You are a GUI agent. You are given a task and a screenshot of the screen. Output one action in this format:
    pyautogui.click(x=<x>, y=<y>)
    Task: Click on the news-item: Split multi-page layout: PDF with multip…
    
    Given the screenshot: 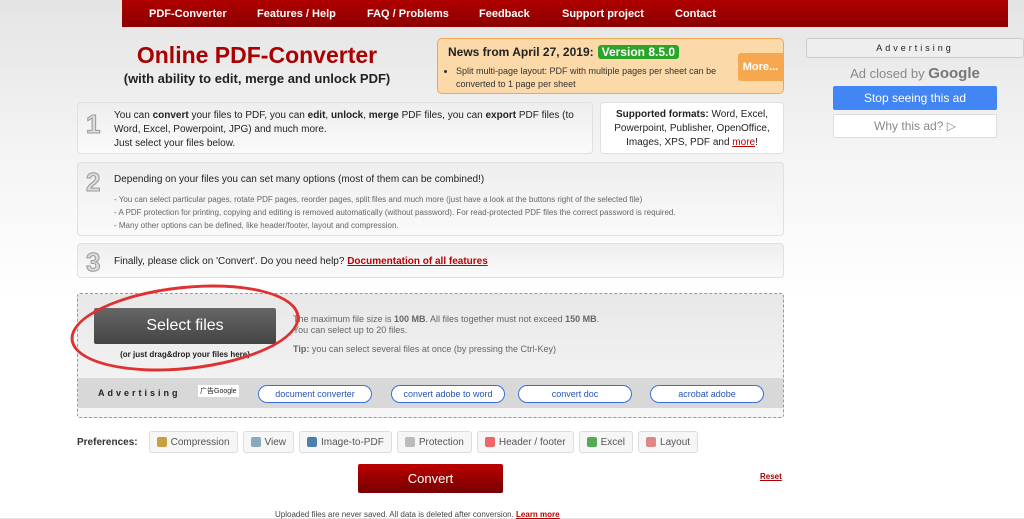 What is the action you would take?
    pyautogui.click(x=596, y=78)
    